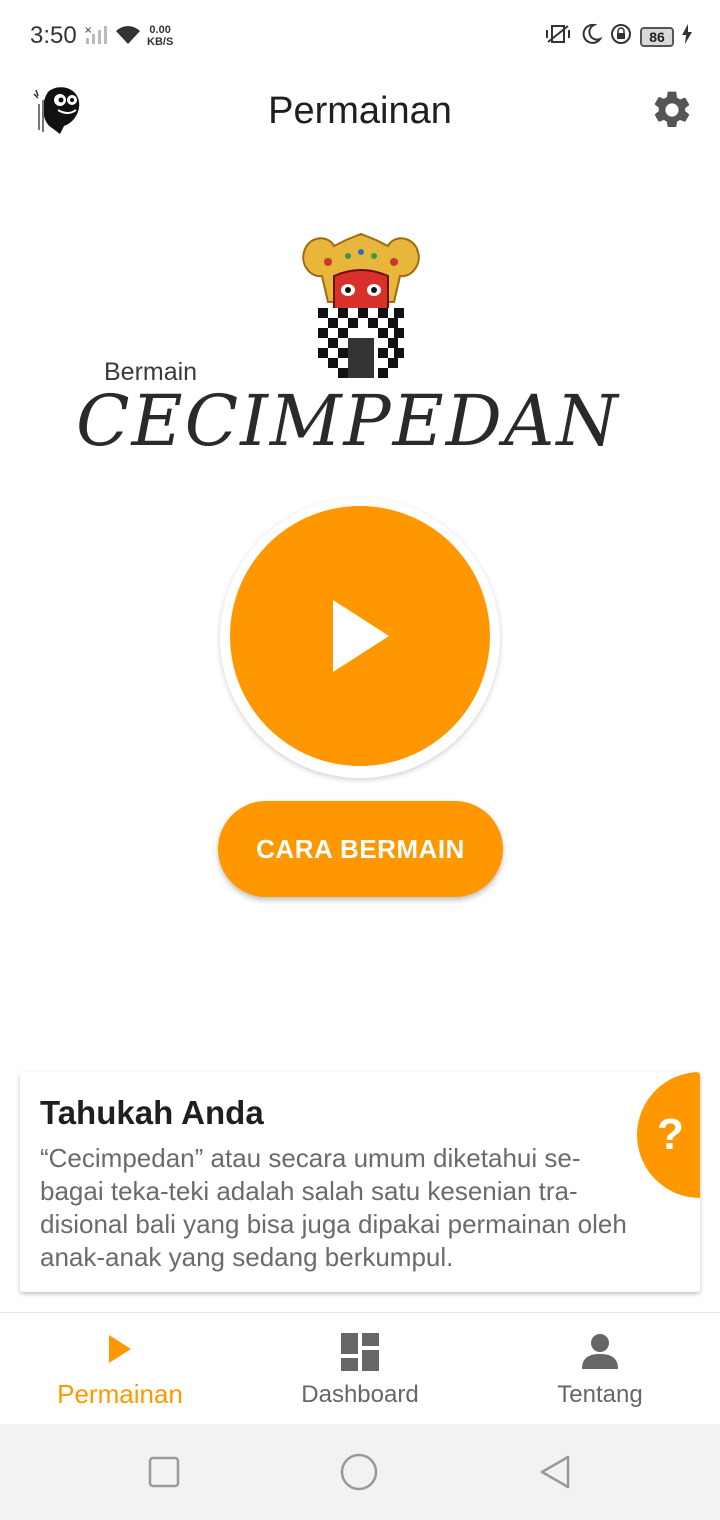 The width and height of the screenshot is (720, 1520). What do you see at coordinates (152, 1112) in the screenshot?
I see `card-title: Tahukah Anda` at bounding box center [152, 1112].